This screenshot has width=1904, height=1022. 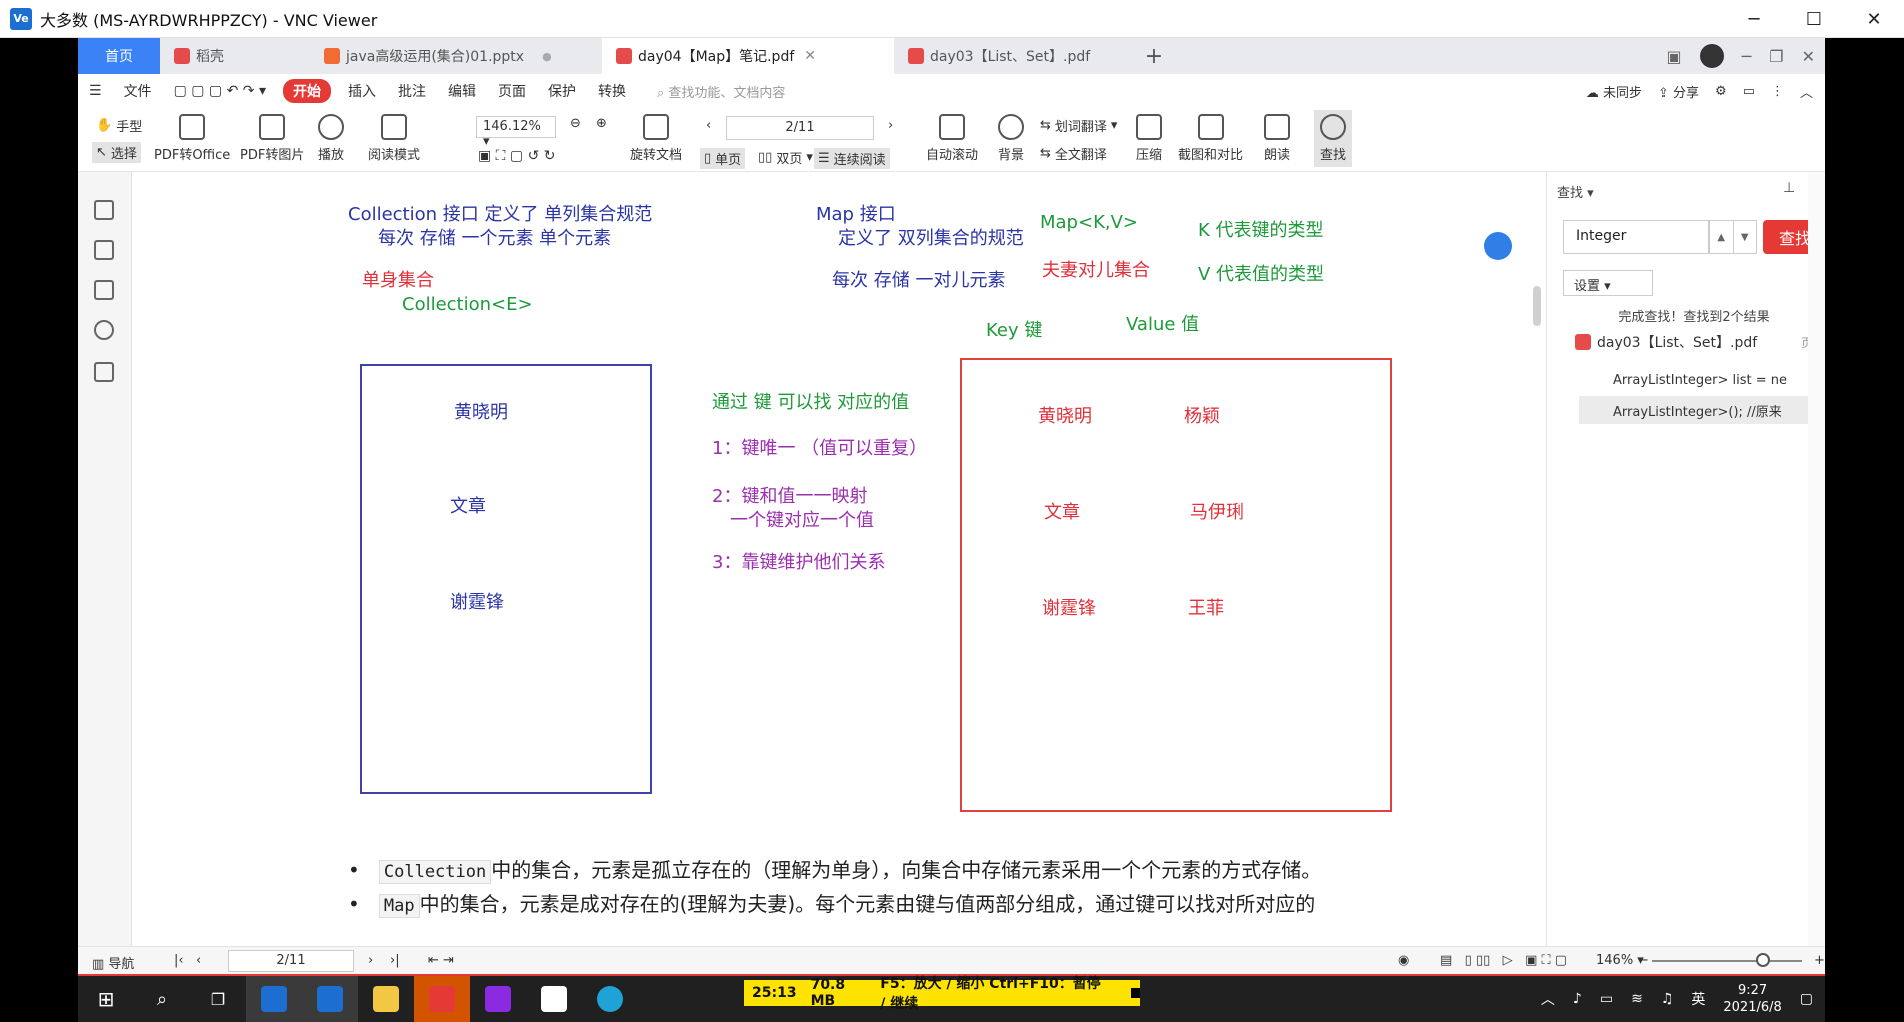 I want to click on find-result-file: day03【List、Set】.pdf页码, so click(x=1700, y=342).